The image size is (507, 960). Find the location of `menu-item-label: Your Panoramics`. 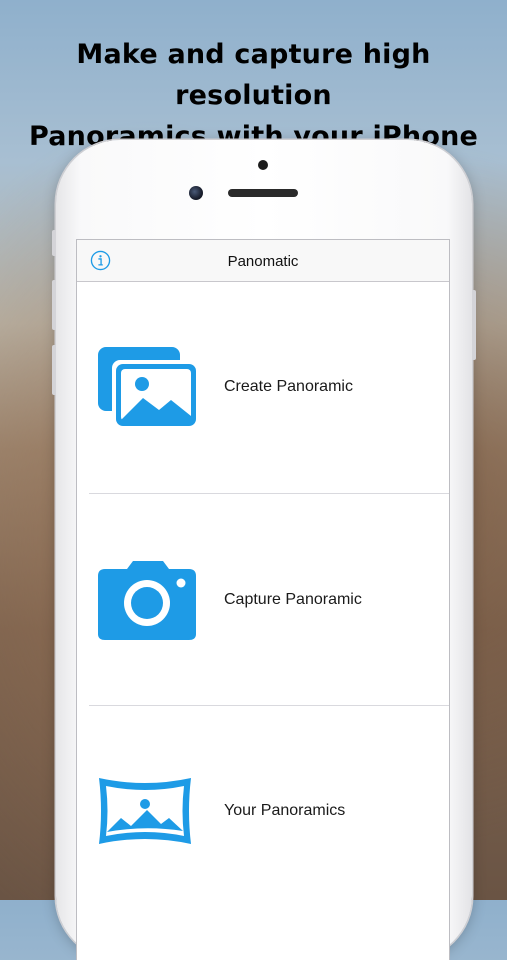

menu-item-label: Your Panoramics is located at coordinates (285, 810).